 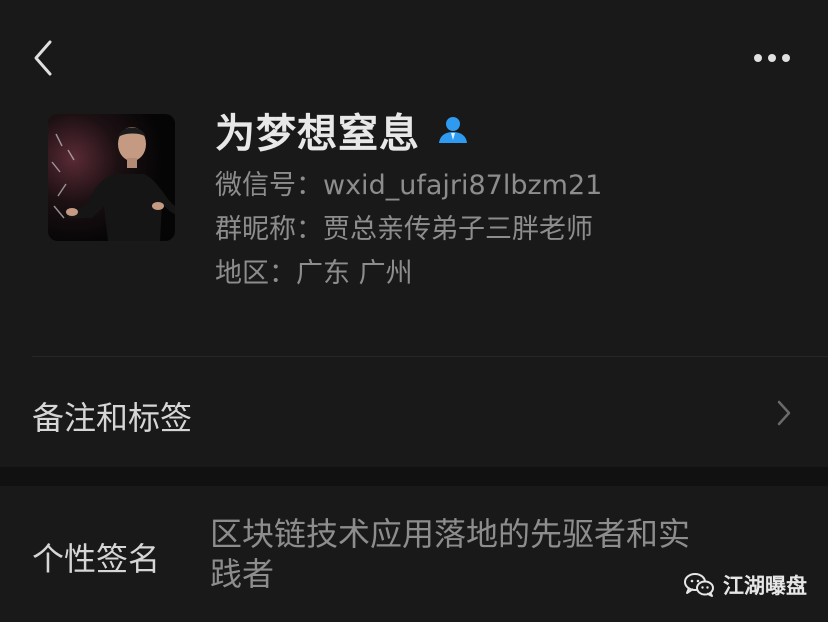 I want to click on region-label: 地区：, so click(x=255, y=273).